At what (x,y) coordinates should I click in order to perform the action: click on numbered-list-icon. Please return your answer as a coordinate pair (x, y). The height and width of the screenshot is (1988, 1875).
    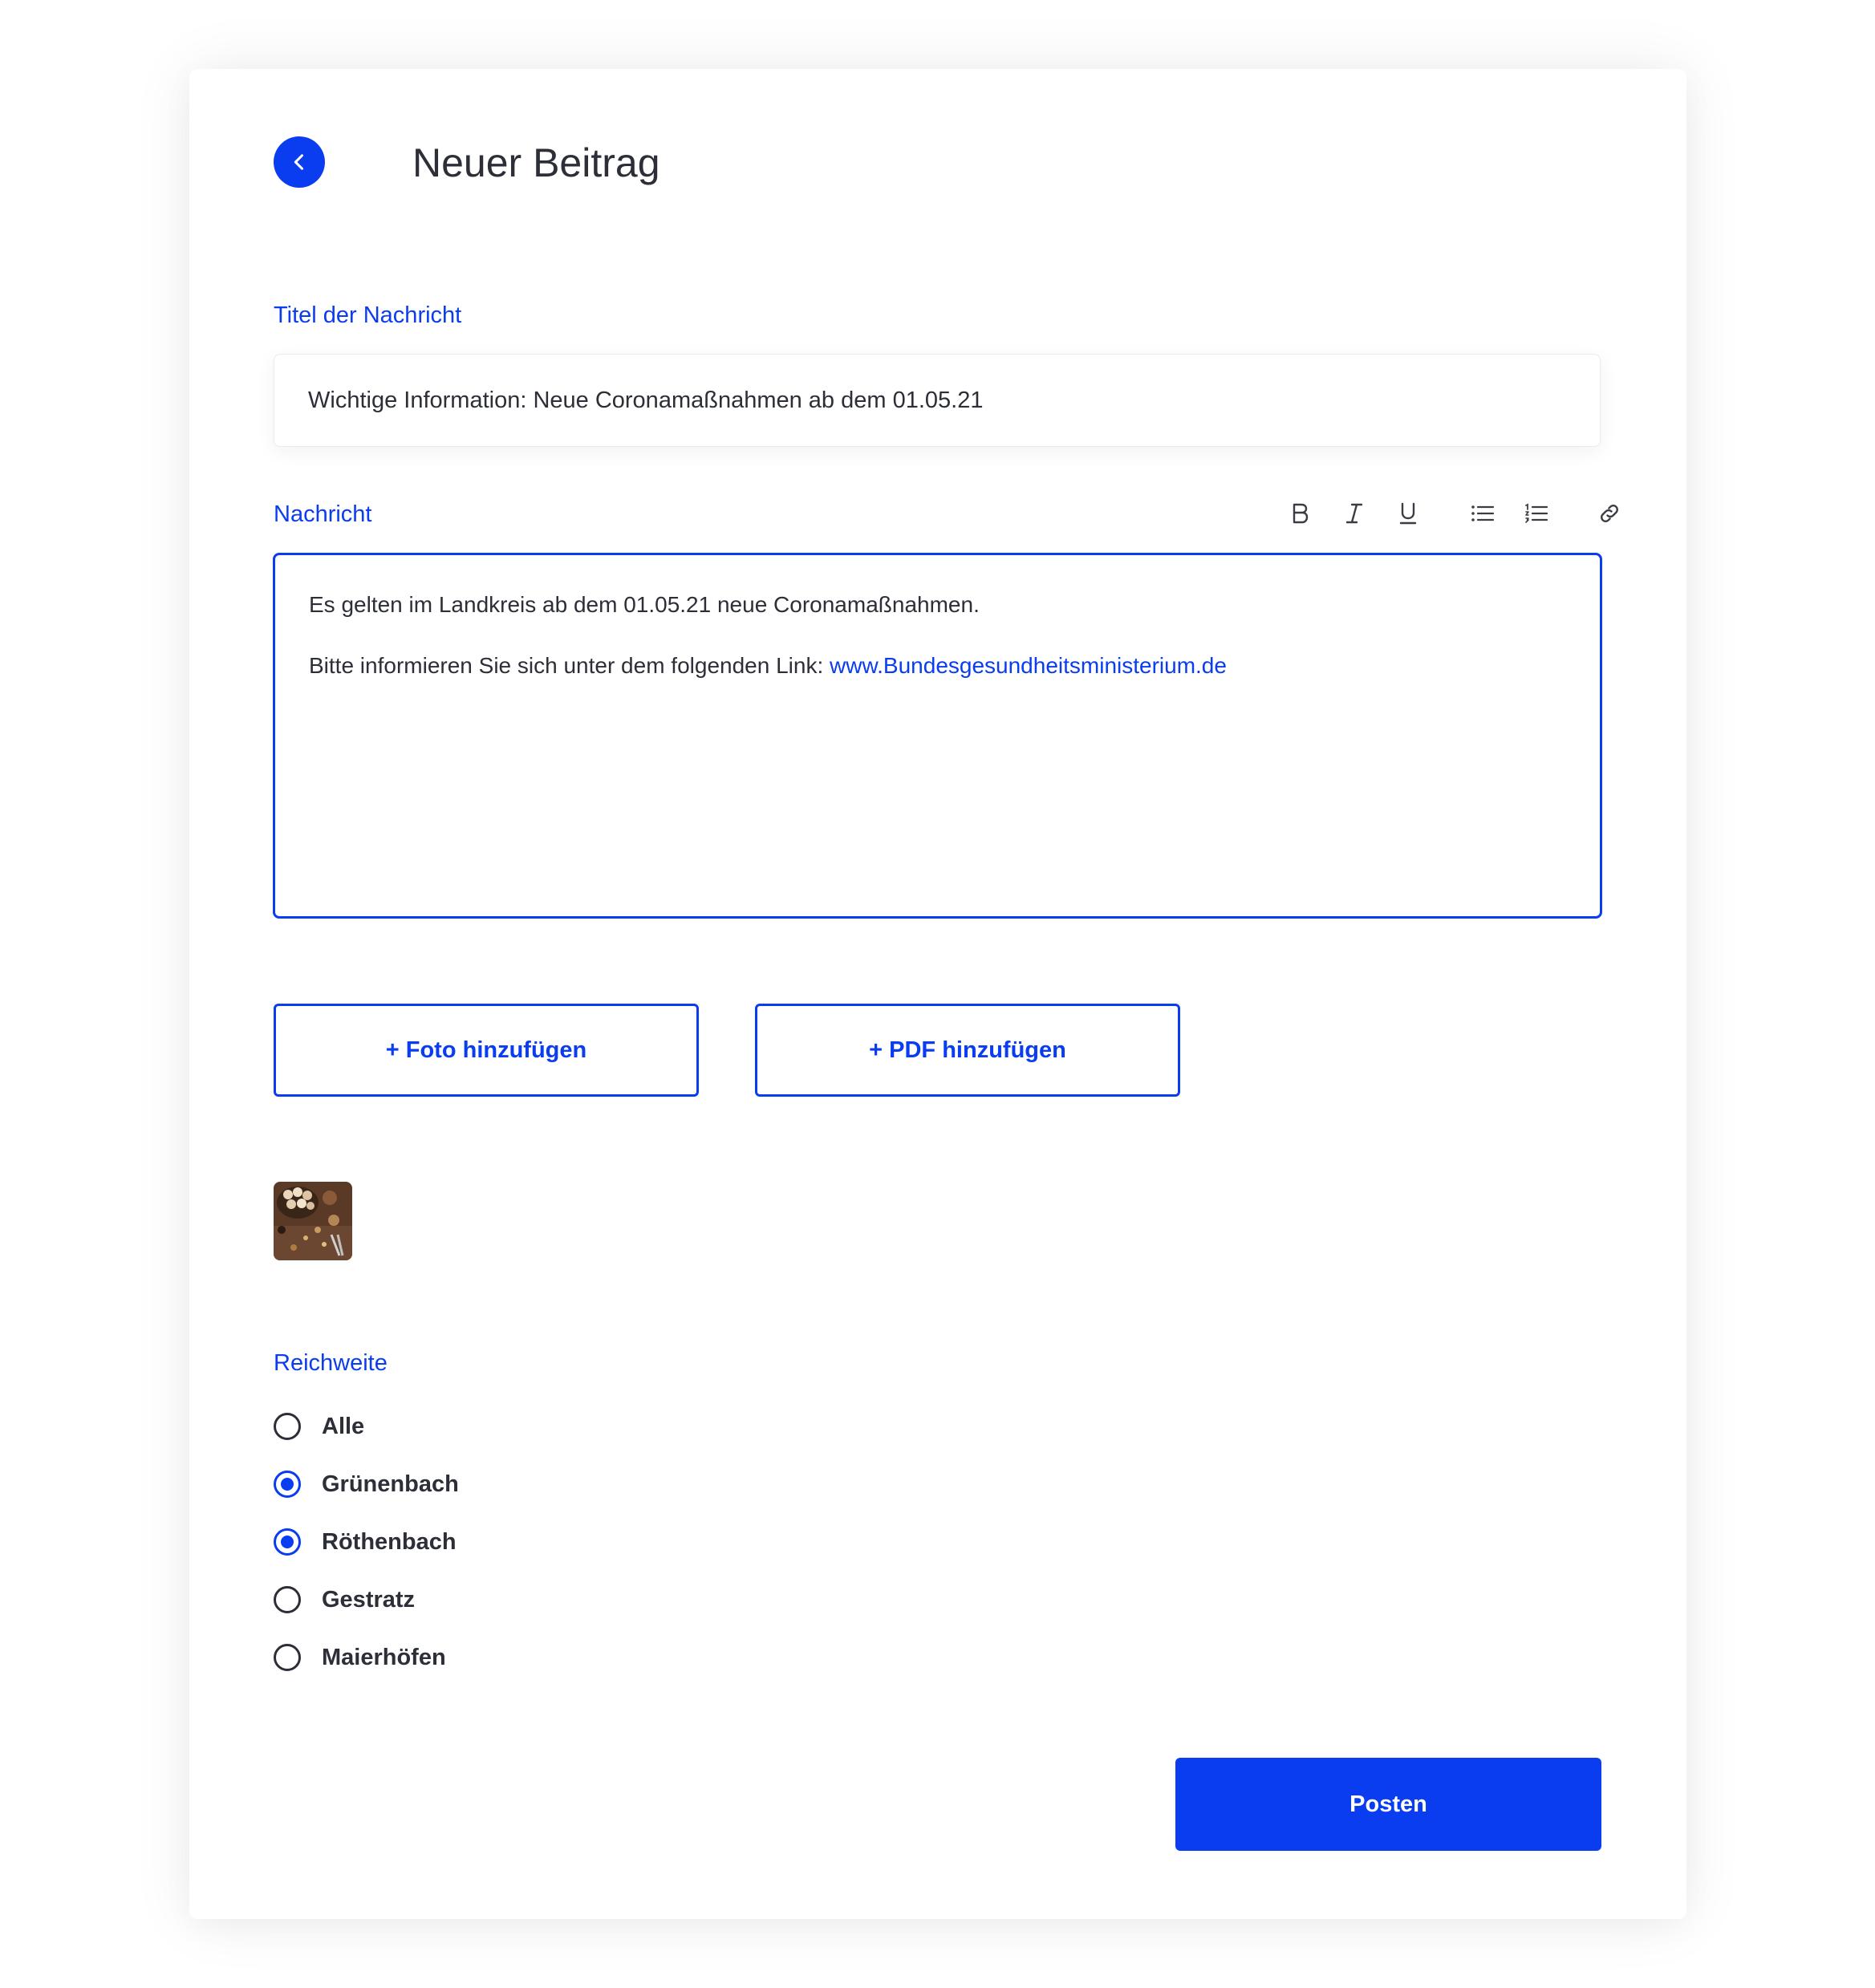
    Looking at the image, I should click on (1536, 513).